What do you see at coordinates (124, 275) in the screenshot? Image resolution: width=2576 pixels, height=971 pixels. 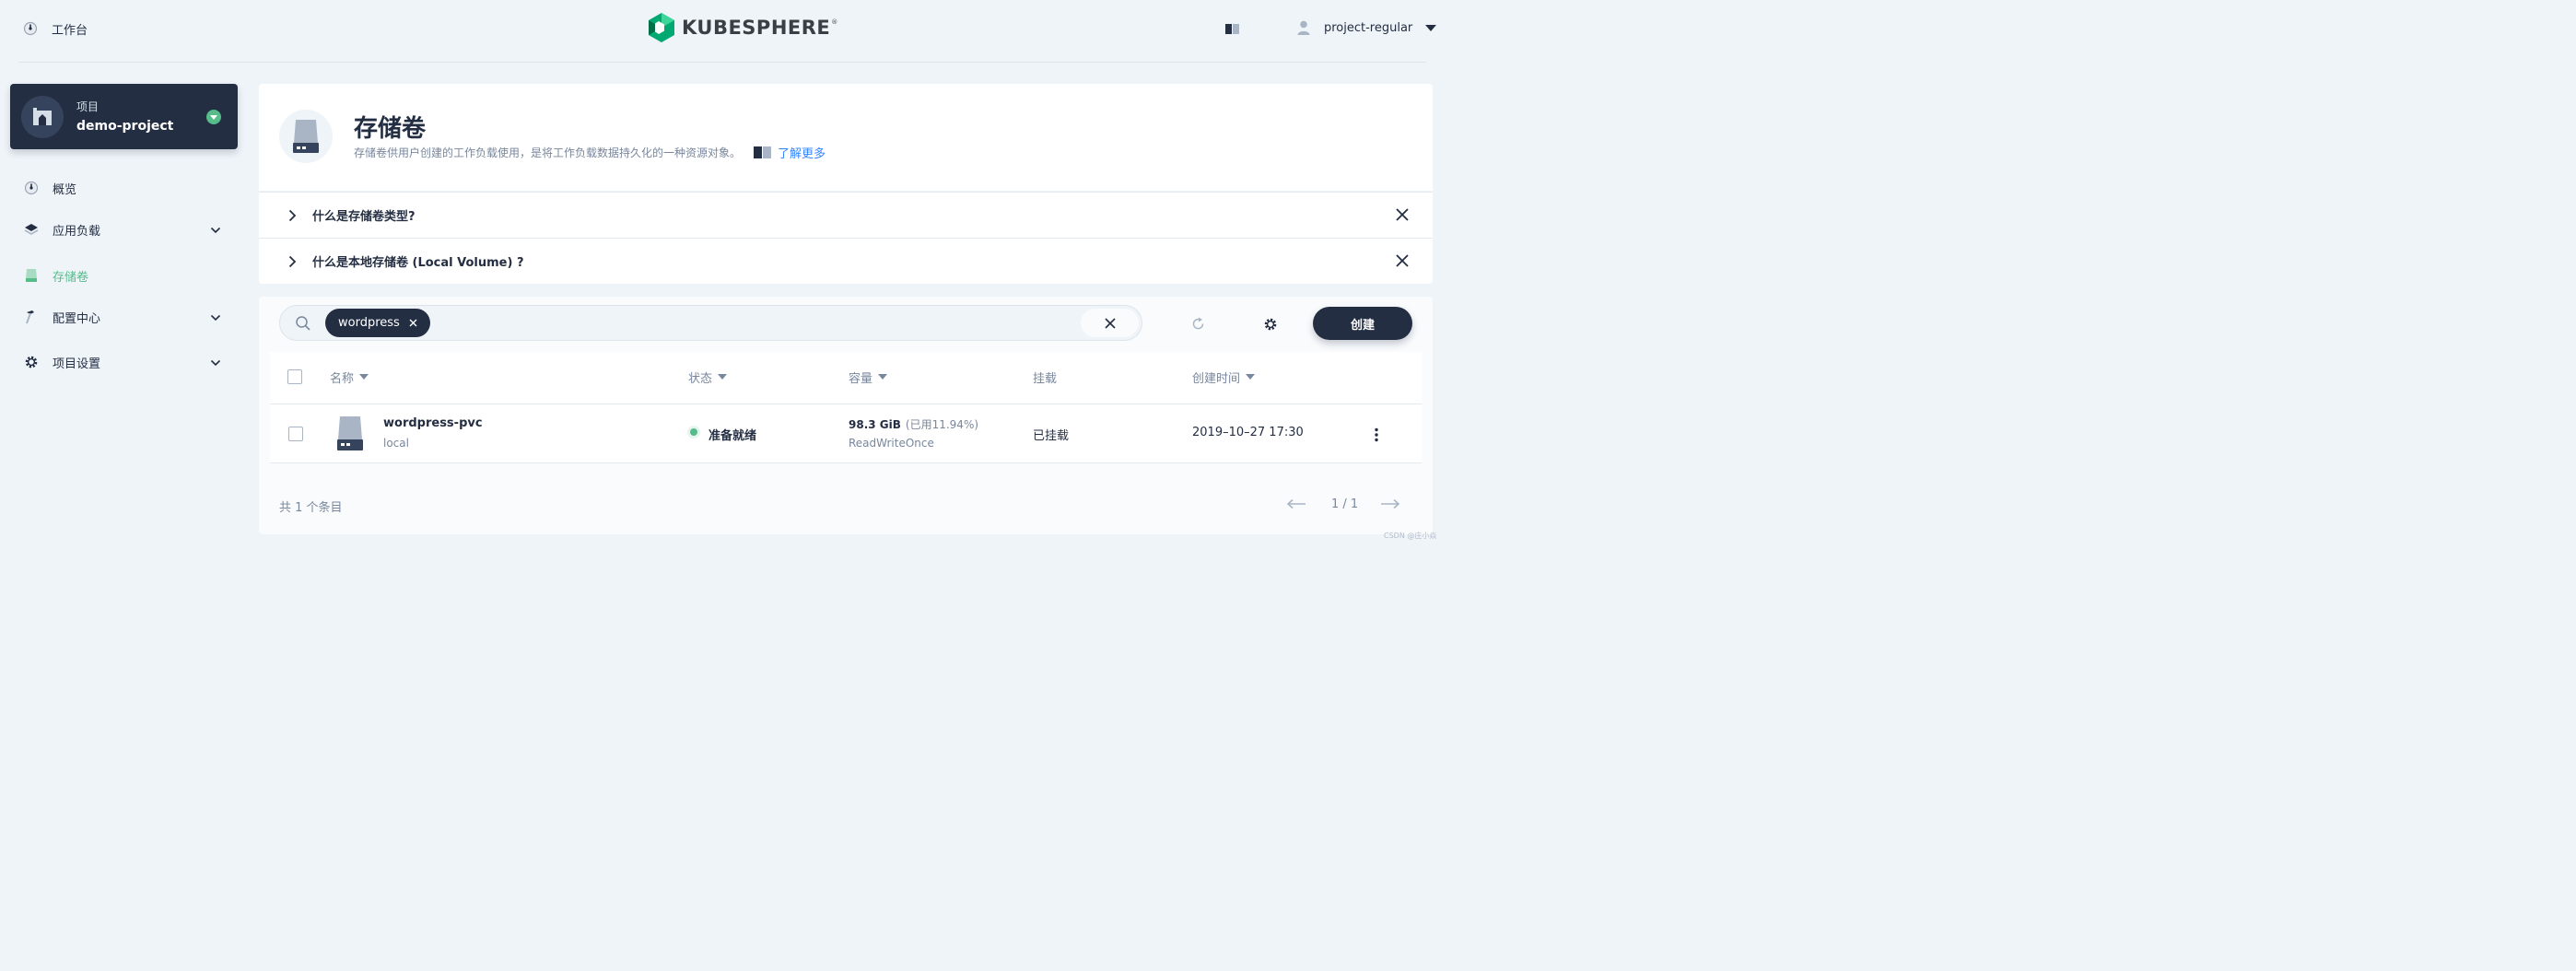 I see `sidebar-item-volumes: 存储卷` at bounding box center [124, 275].